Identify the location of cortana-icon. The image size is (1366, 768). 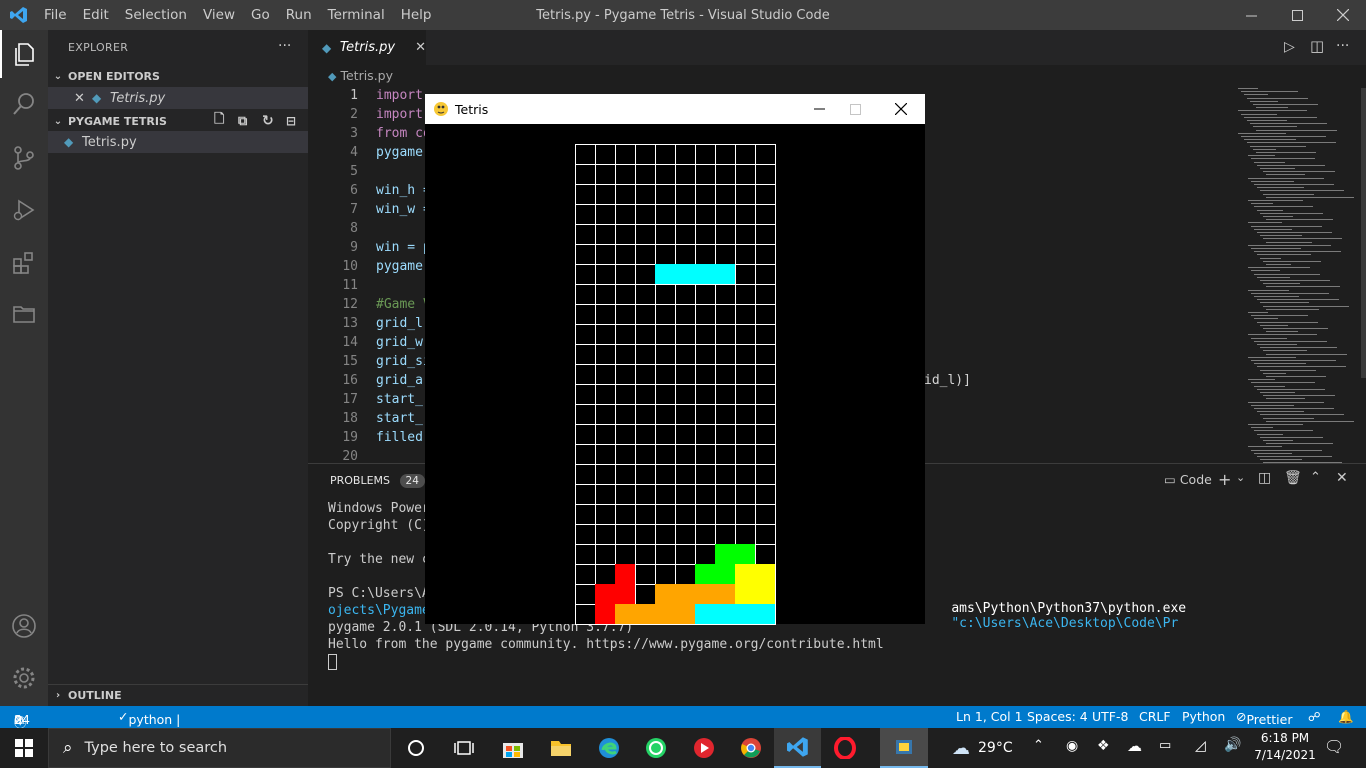
(415, 748).